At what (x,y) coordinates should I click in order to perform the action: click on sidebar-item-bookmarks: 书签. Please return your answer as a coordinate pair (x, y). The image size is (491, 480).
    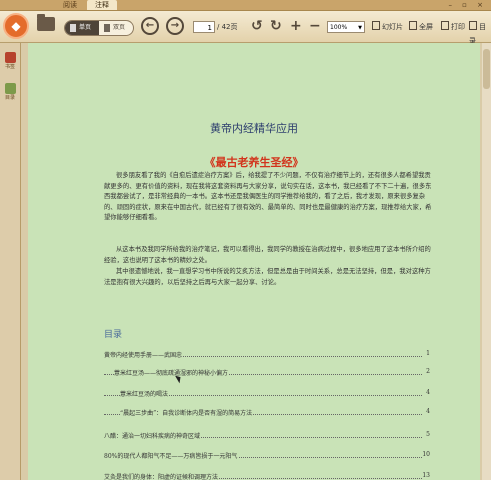
    Looking at the image, I should click on (10, 61).